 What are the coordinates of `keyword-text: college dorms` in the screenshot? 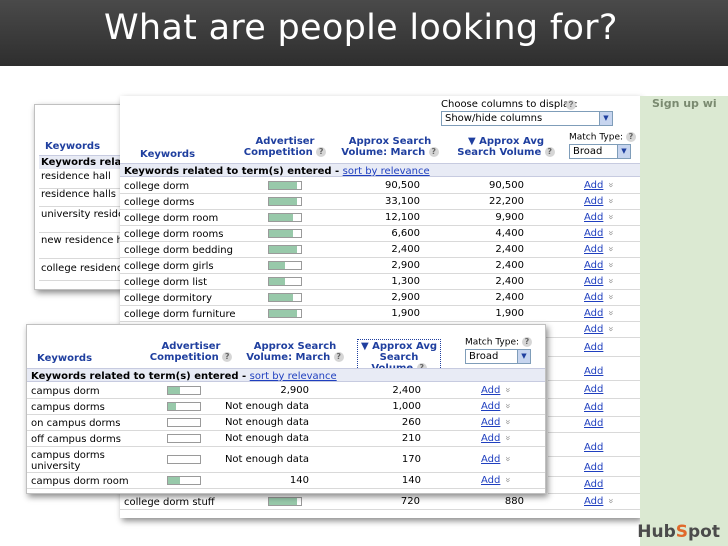 It's located at (159, 202).